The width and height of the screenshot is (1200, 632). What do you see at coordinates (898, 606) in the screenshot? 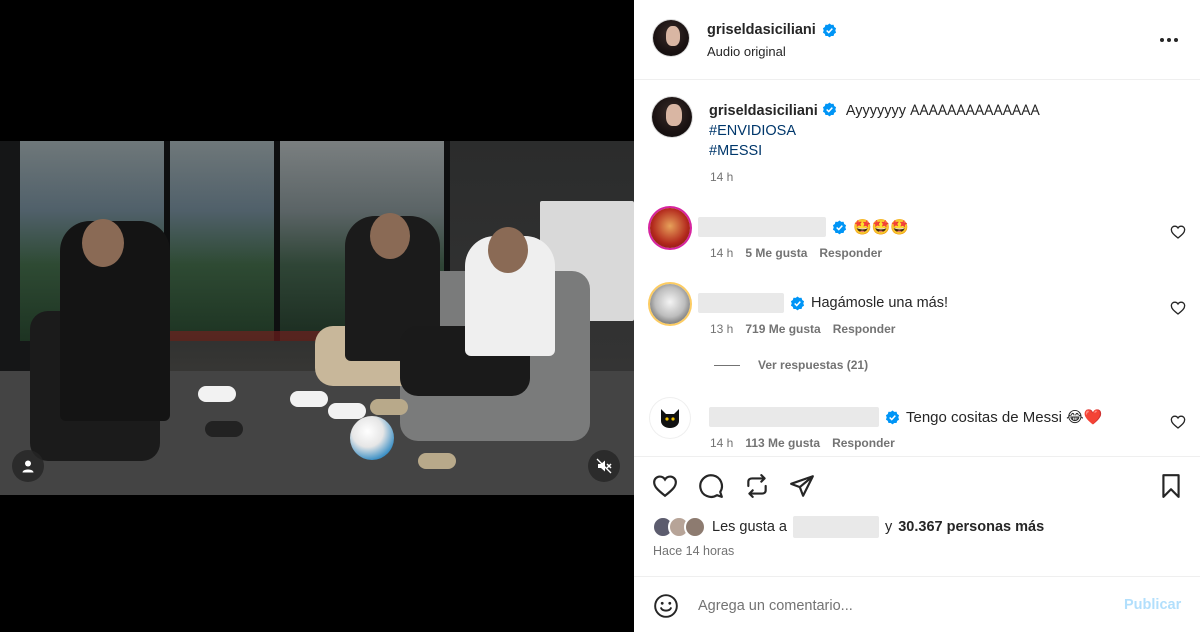
I see `comment-input` at bounding box center [898, 606].